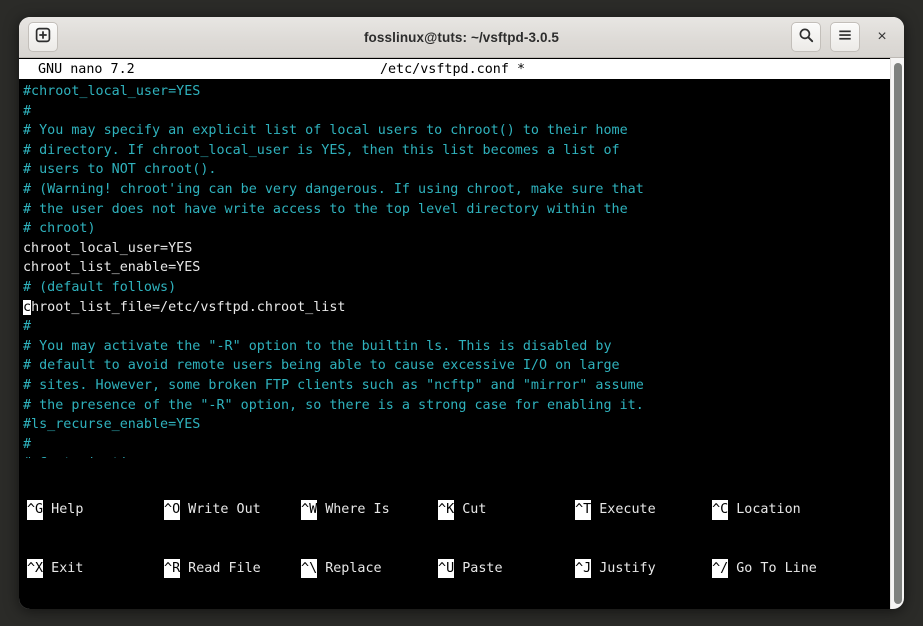 This screenshot has height=626, width=923. I want to click on new-tab-plus-icon, so click(43, 37).